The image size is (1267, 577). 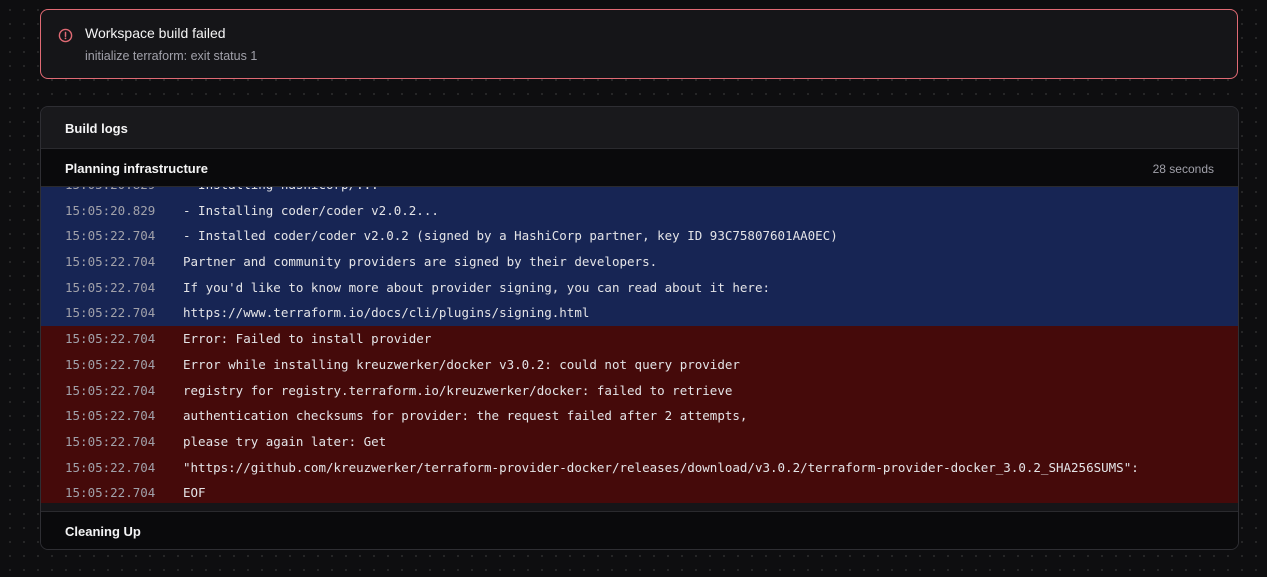 What do you see at coordinates (639, 530) in the screenshot?
I see `stage-cleaning-up: Cleaning Up` at bounding box center [639, 530].